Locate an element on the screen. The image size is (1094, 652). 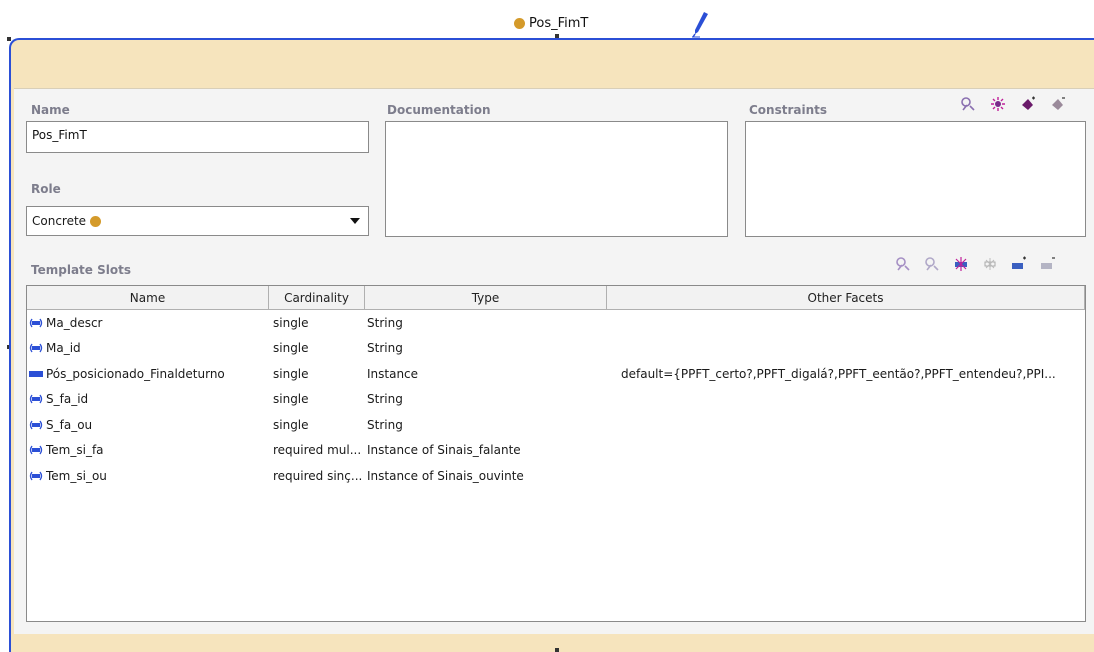
name-label: Name is located at coordinates (50, 110).